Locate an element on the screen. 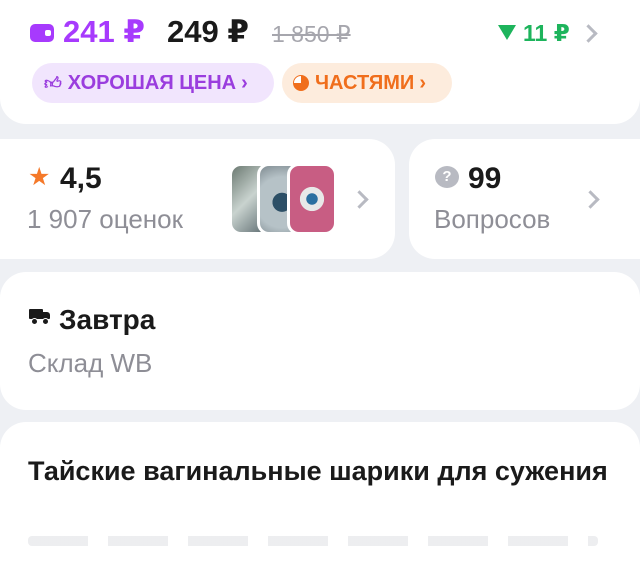 The image size is (640, 562). good-price-label: ХОРОШАЯ ЦЕНА is located at coordinates (152, 82).